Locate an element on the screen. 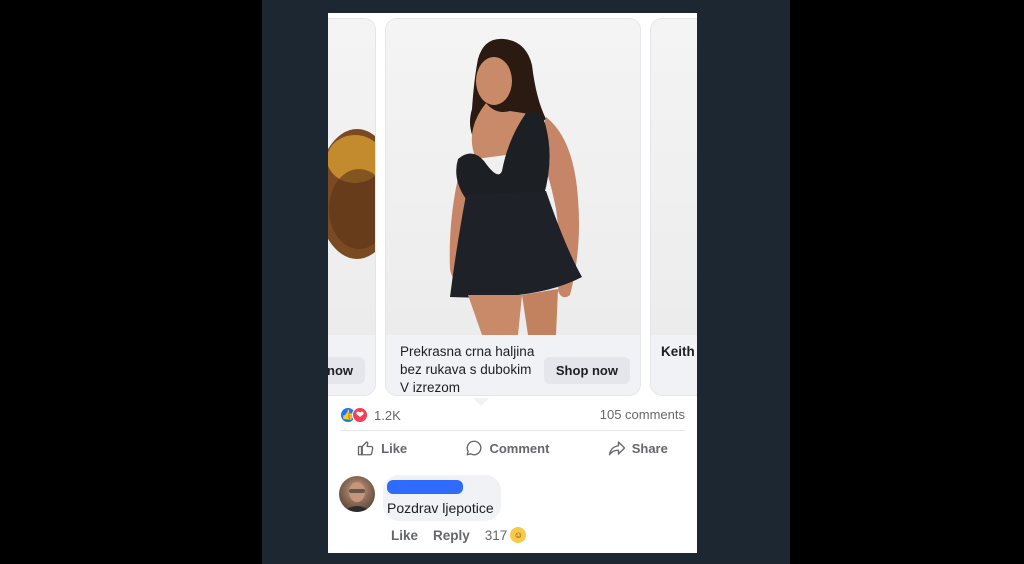 The width and height of the screenshot is (1024, 564). comment-reply-button: Reply is located at coordinates (451, 535).